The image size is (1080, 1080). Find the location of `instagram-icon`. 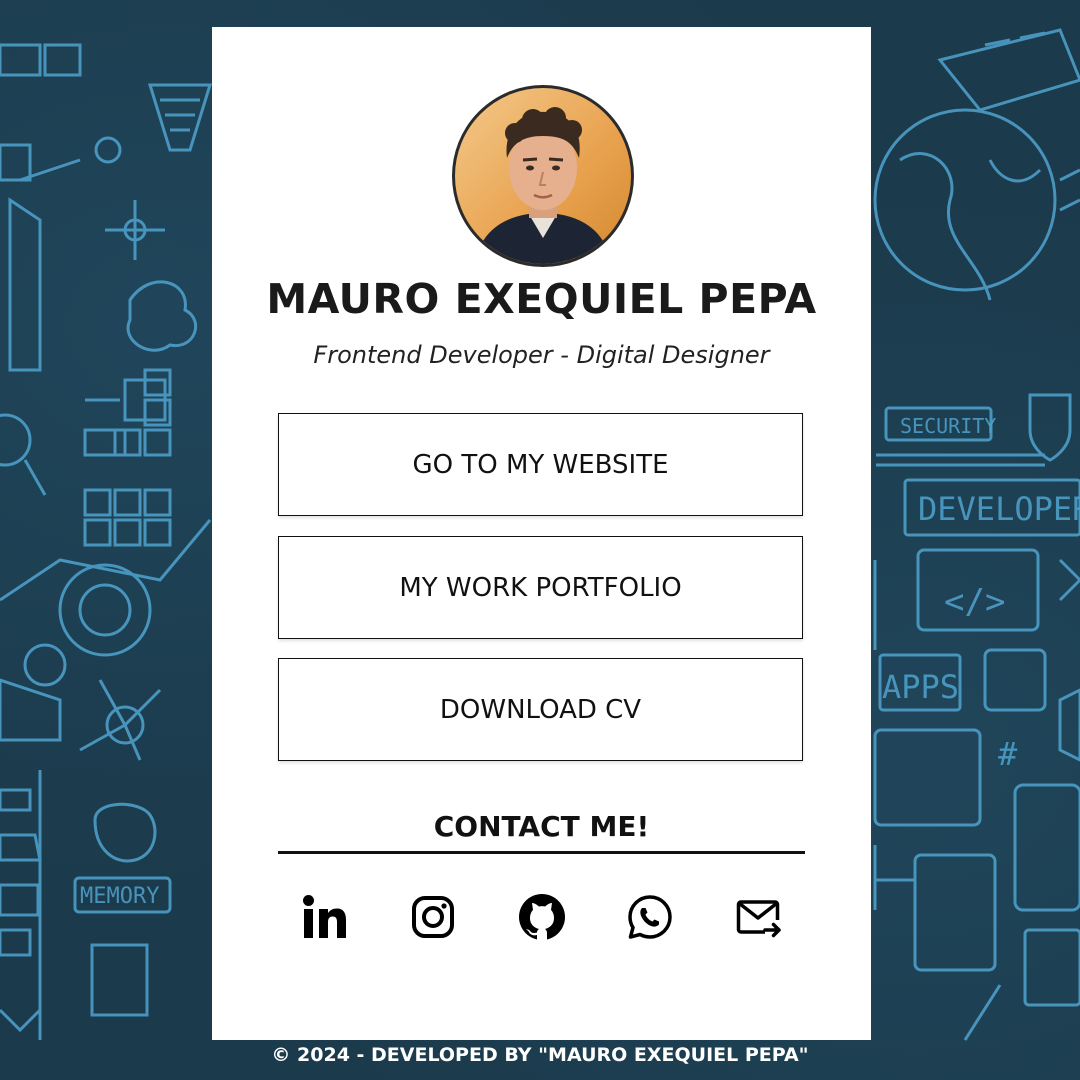

instagram-icon is located at coordinates (433, 917).